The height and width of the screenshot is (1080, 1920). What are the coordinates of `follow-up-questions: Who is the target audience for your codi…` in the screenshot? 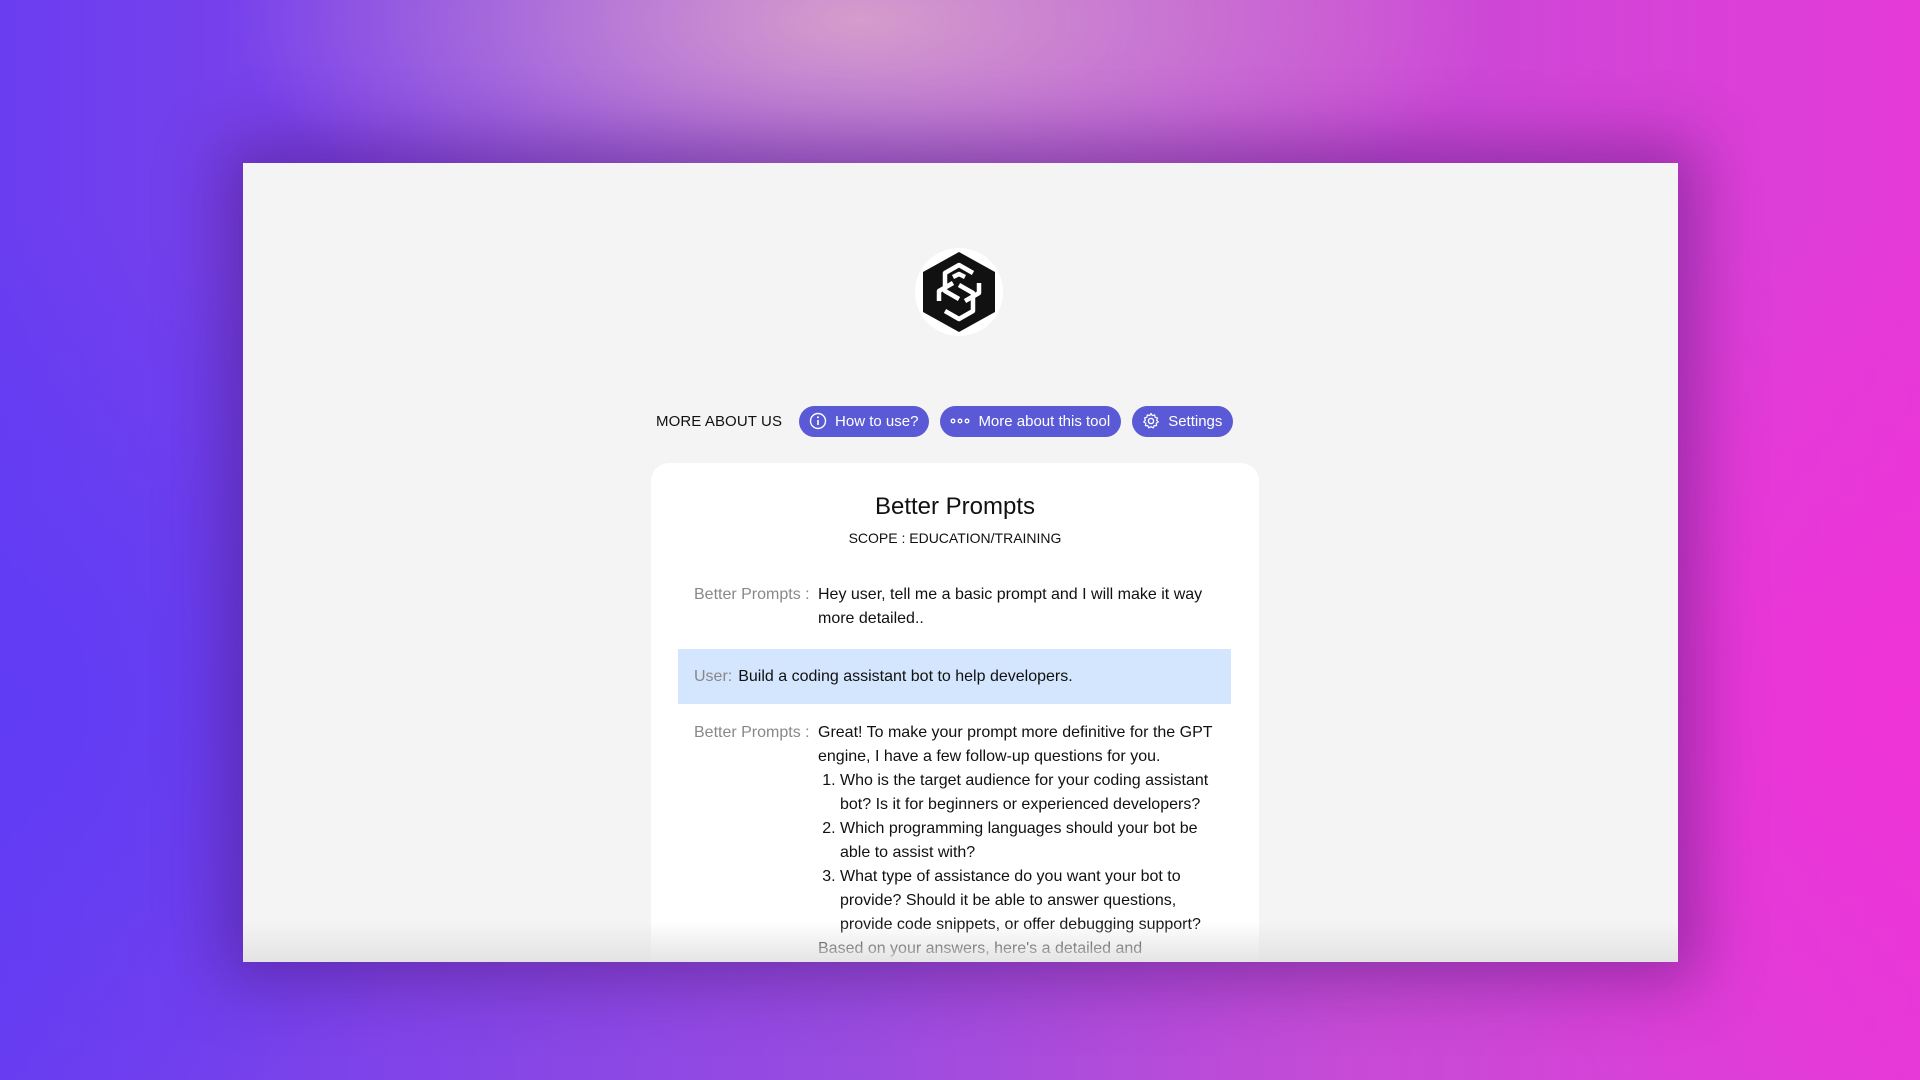 It's located at (1020, 853).